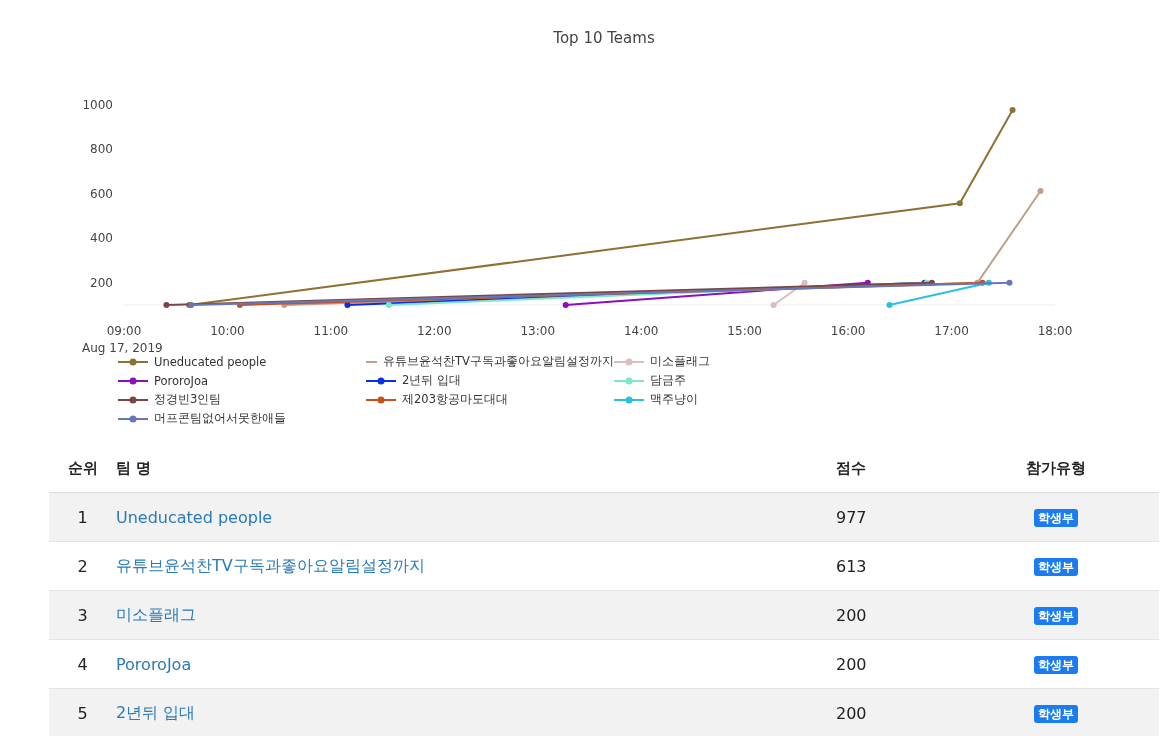 This screenshot has width=1174, height=736. What do you see at coordinates (101, 282) in the screenshot?
I see `y-tick-label: 200` at bounding box center [101, 282].